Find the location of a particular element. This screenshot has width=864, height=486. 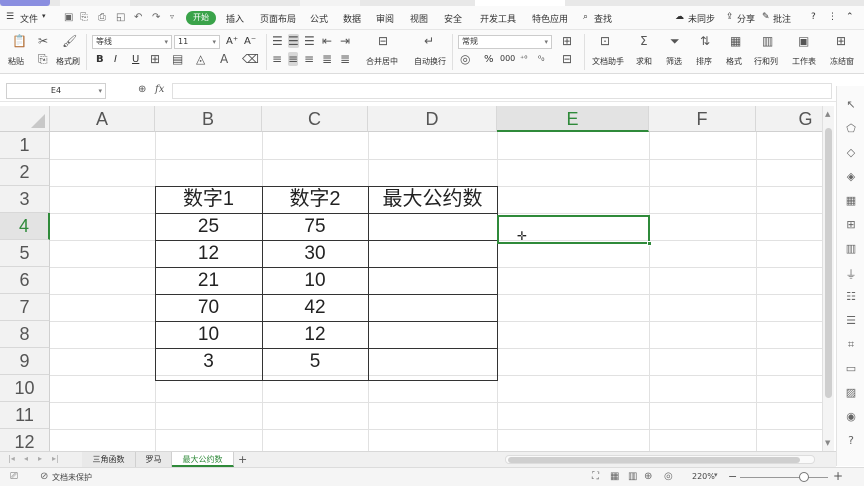

fill-color-icon: ▤ is located at coordinates (177, 59).